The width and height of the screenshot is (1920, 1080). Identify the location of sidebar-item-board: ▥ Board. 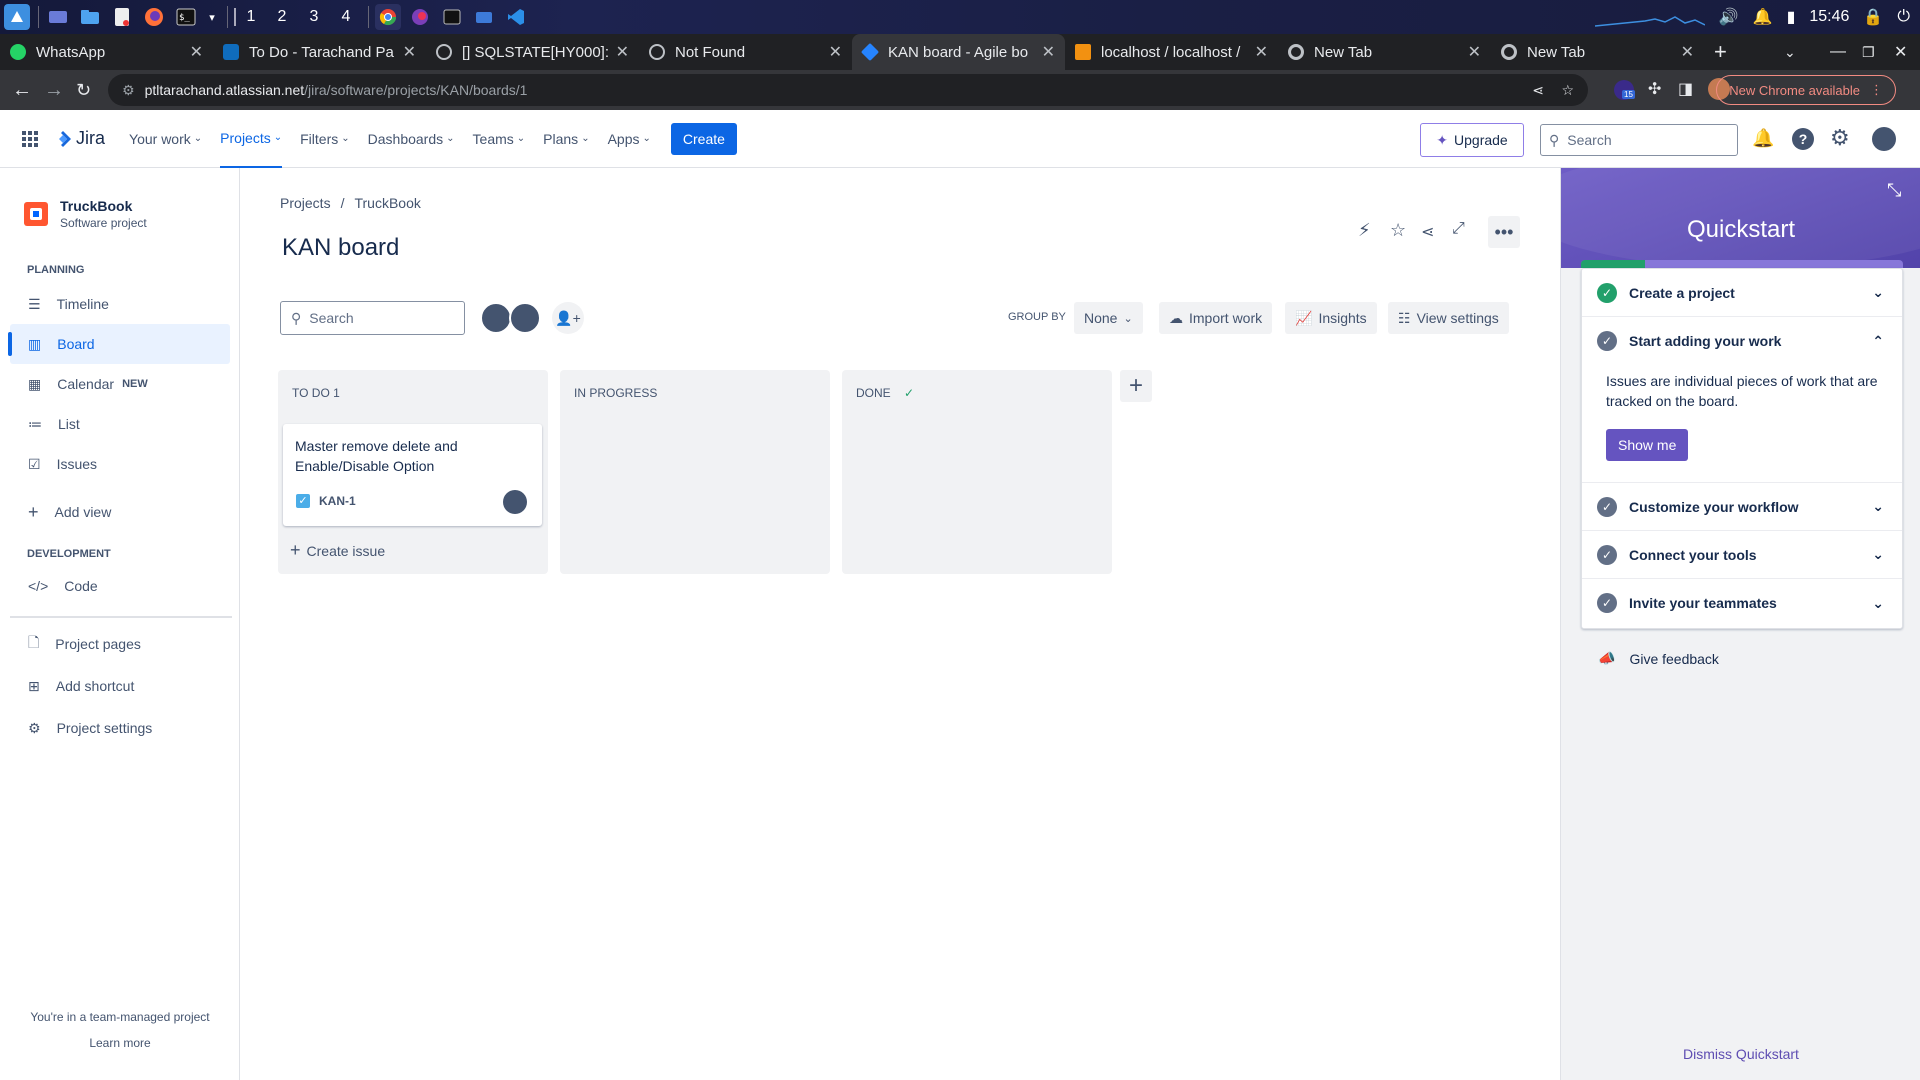
(119, 344).